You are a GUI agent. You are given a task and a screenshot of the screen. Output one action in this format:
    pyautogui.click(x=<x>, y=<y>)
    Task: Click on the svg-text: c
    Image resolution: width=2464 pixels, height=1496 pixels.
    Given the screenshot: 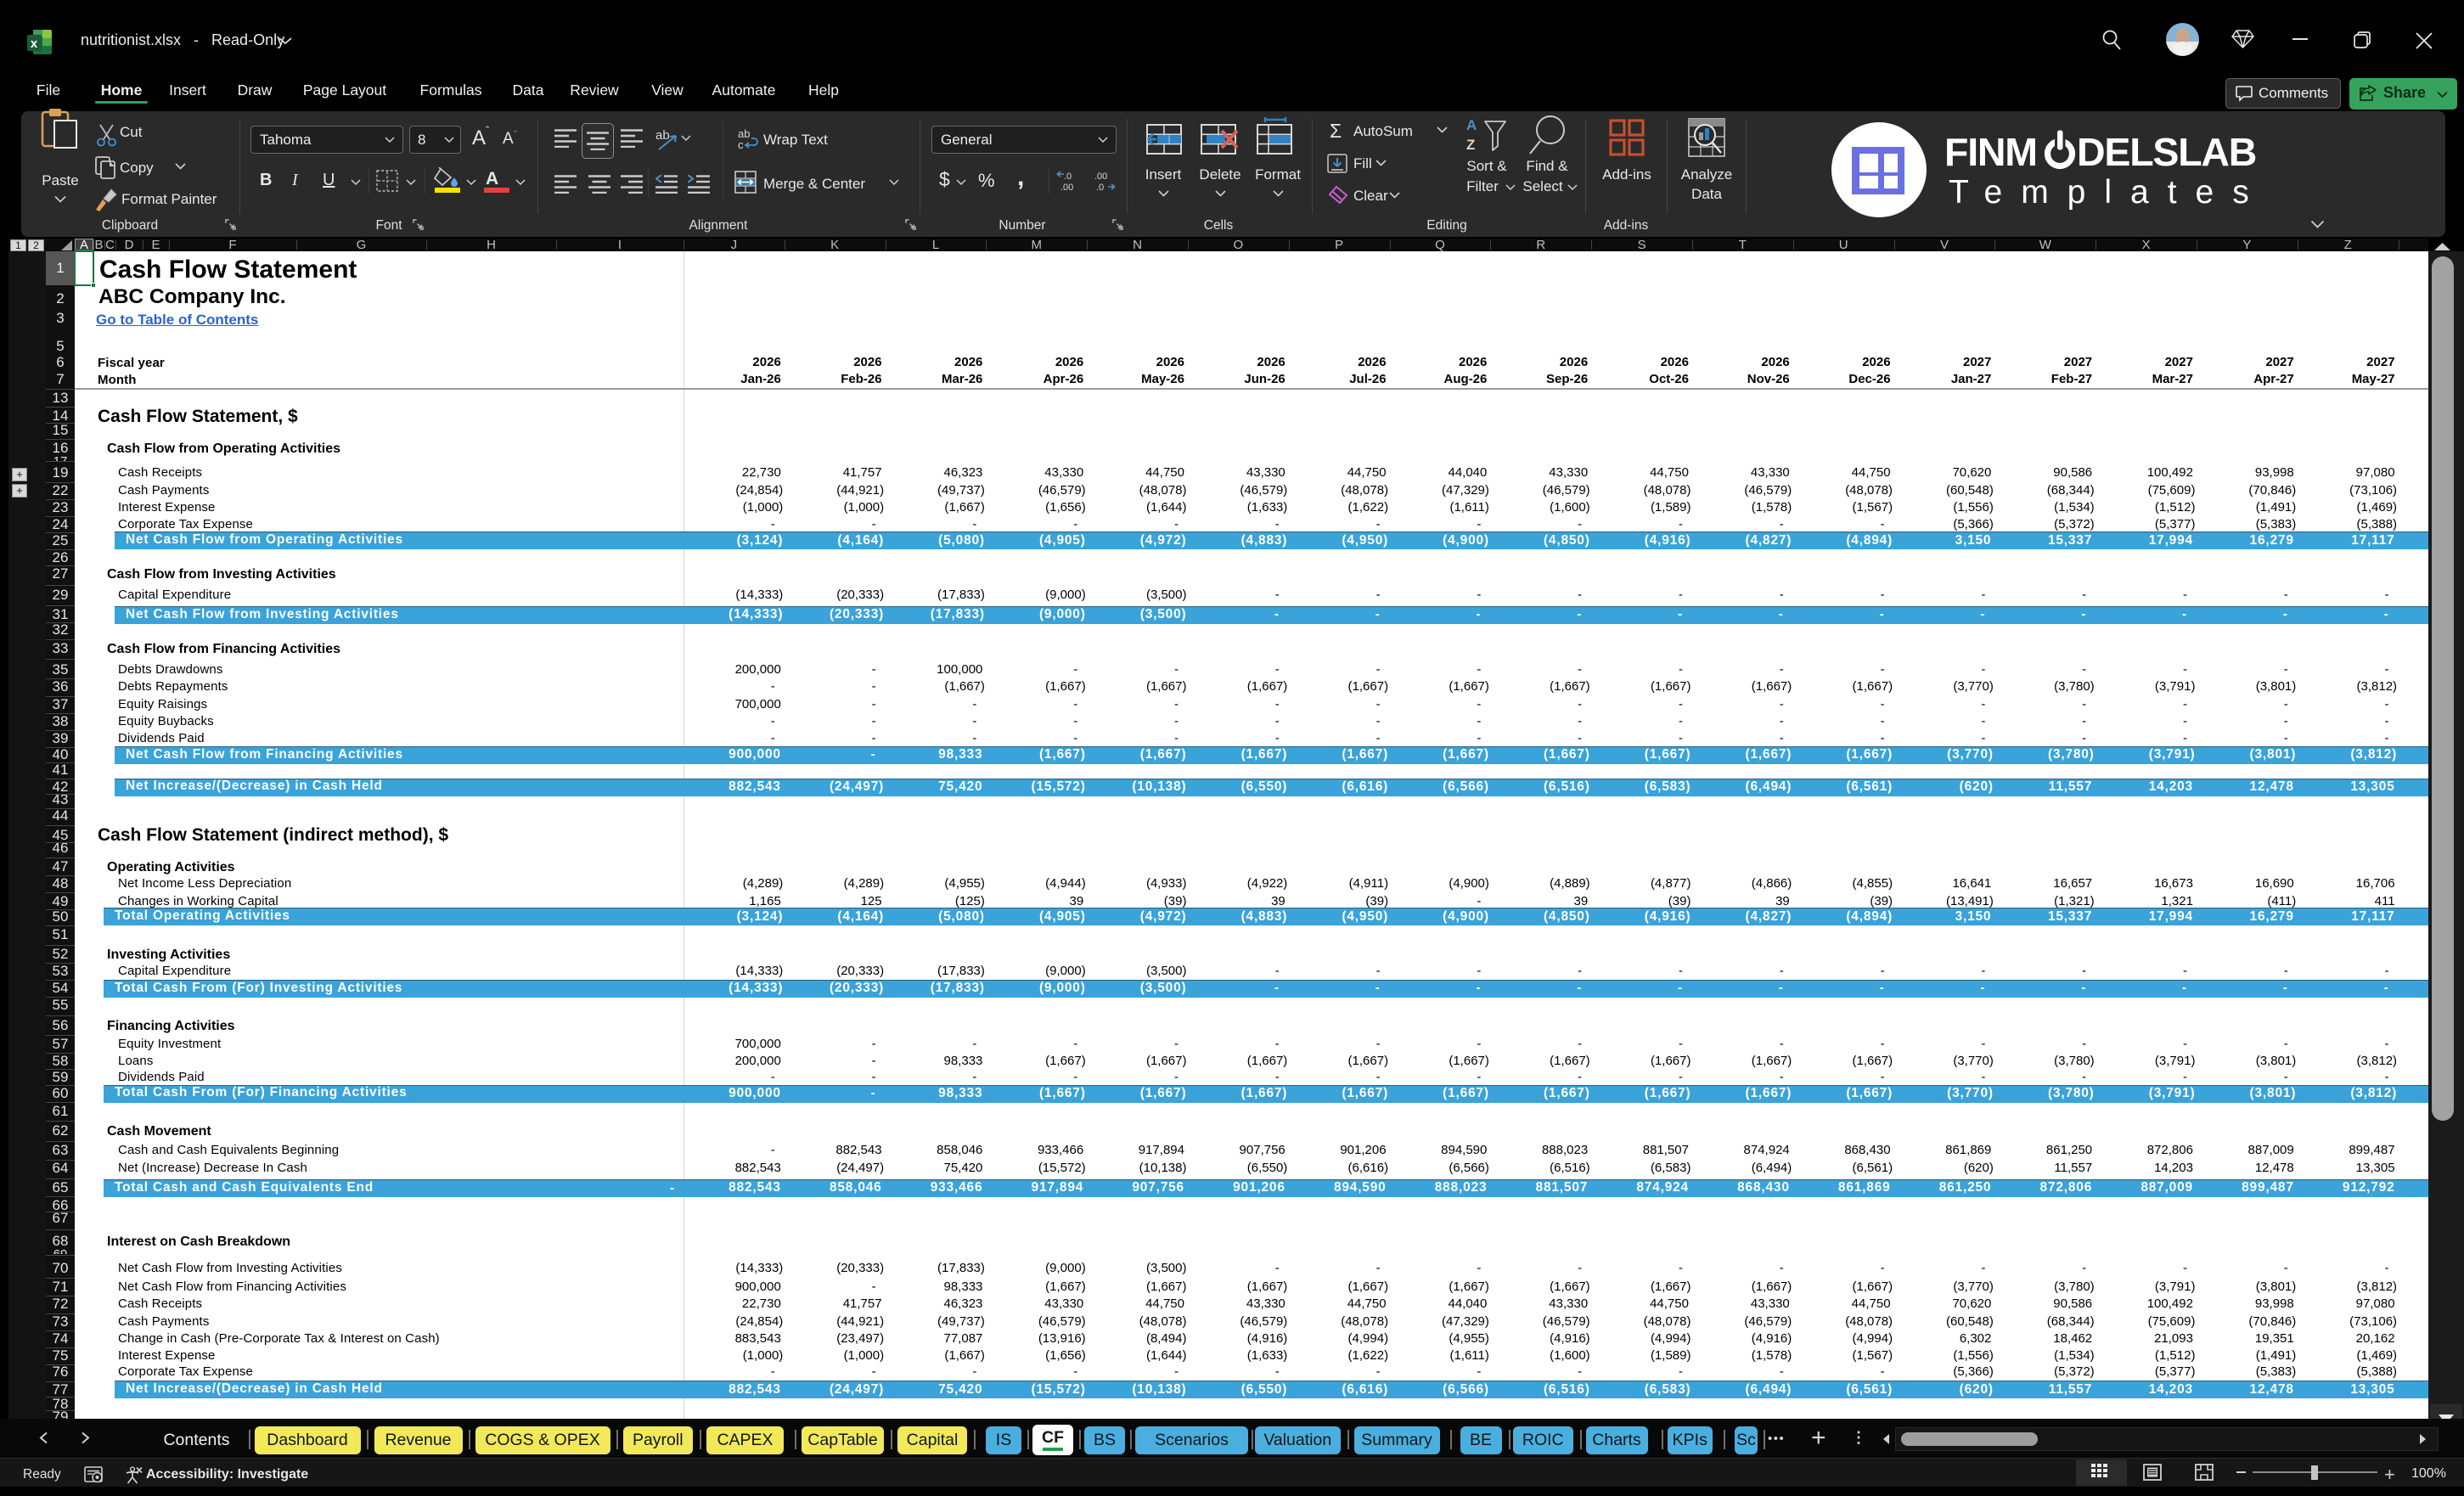 What is the action you would take?
    pyautogui.click(x=741, y=144)
    